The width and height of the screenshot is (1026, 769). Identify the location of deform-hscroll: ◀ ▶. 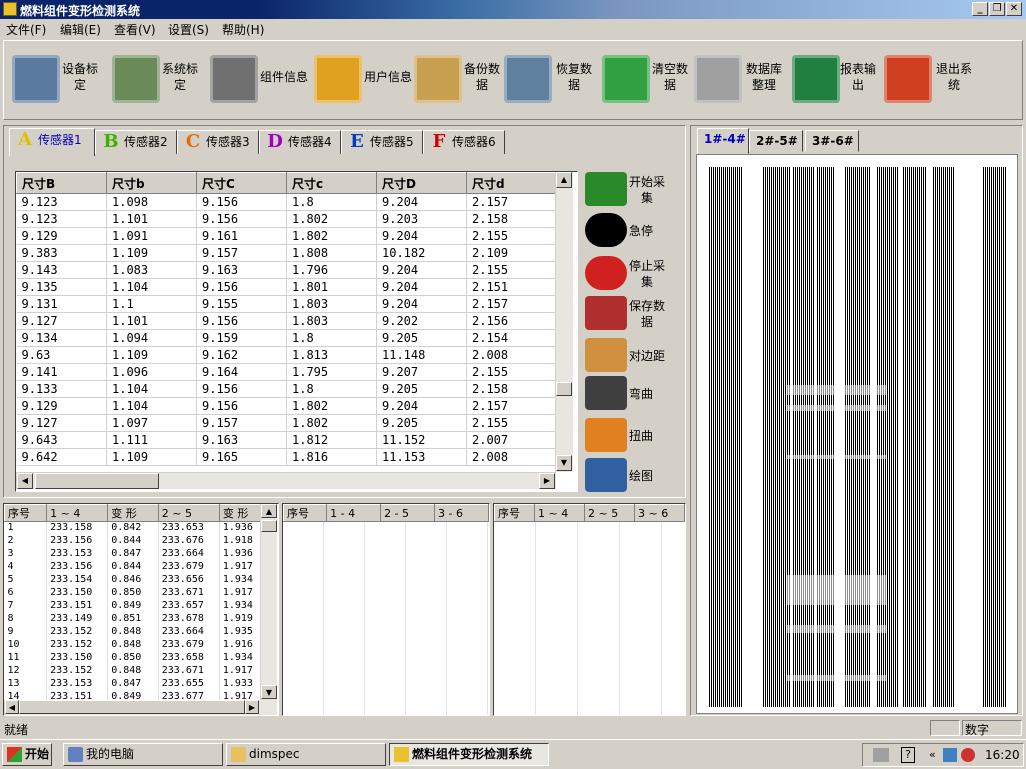
(140, 707).